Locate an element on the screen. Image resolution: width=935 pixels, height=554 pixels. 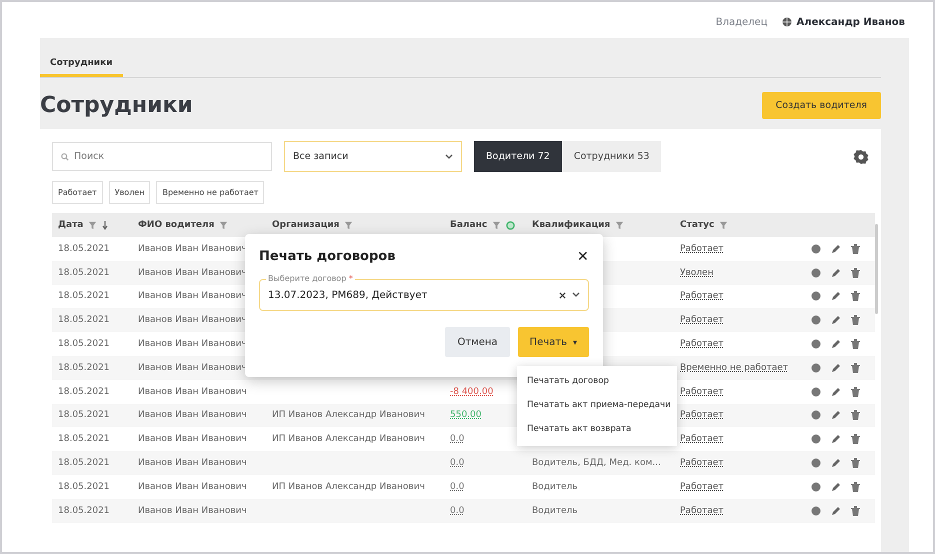
status-filter-chip: Работает is located at coordinates (77, 192).